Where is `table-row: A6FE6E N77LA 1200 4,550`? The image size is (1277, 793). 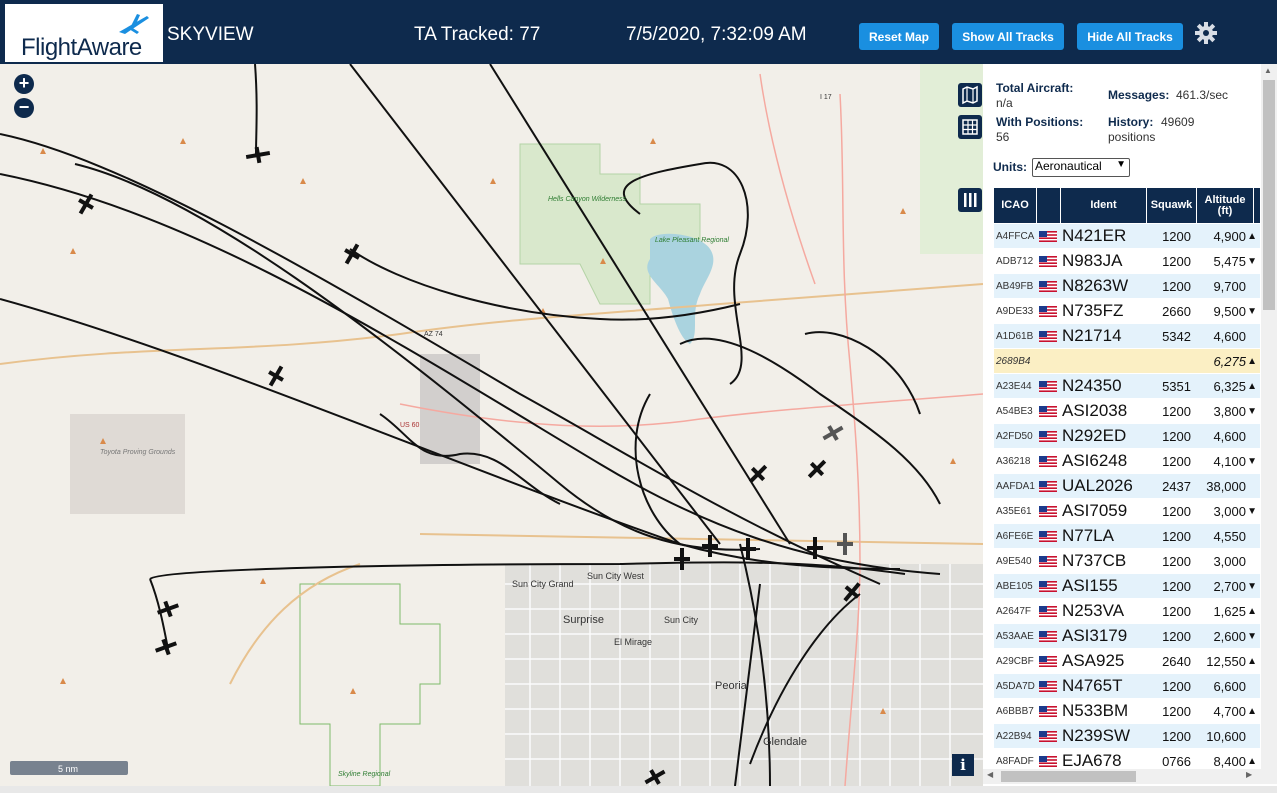
table-row: A6FE6E N77LA 1200 4,550 is located at coordinates (1127, 536).